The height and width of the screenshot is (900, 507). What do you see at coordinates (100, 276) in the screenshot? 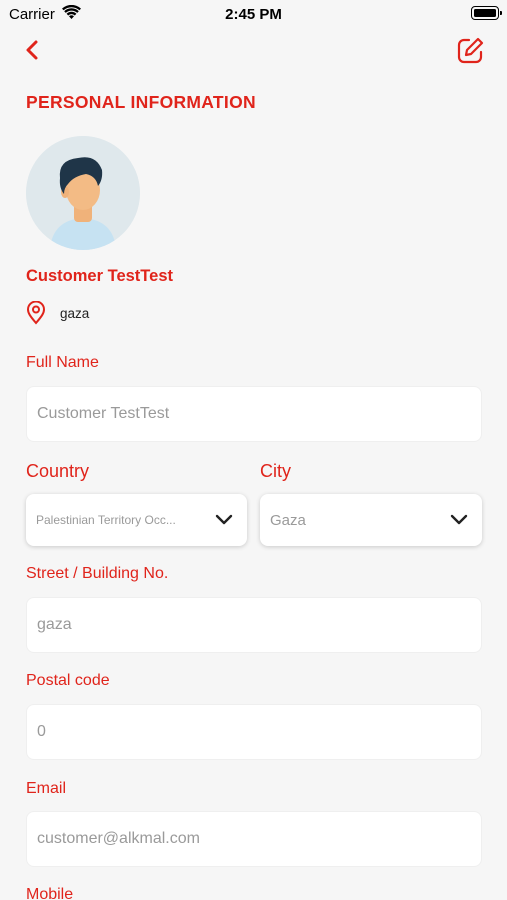
I see `profile-name: Customer TestTest` at bounding box center [100, 276].